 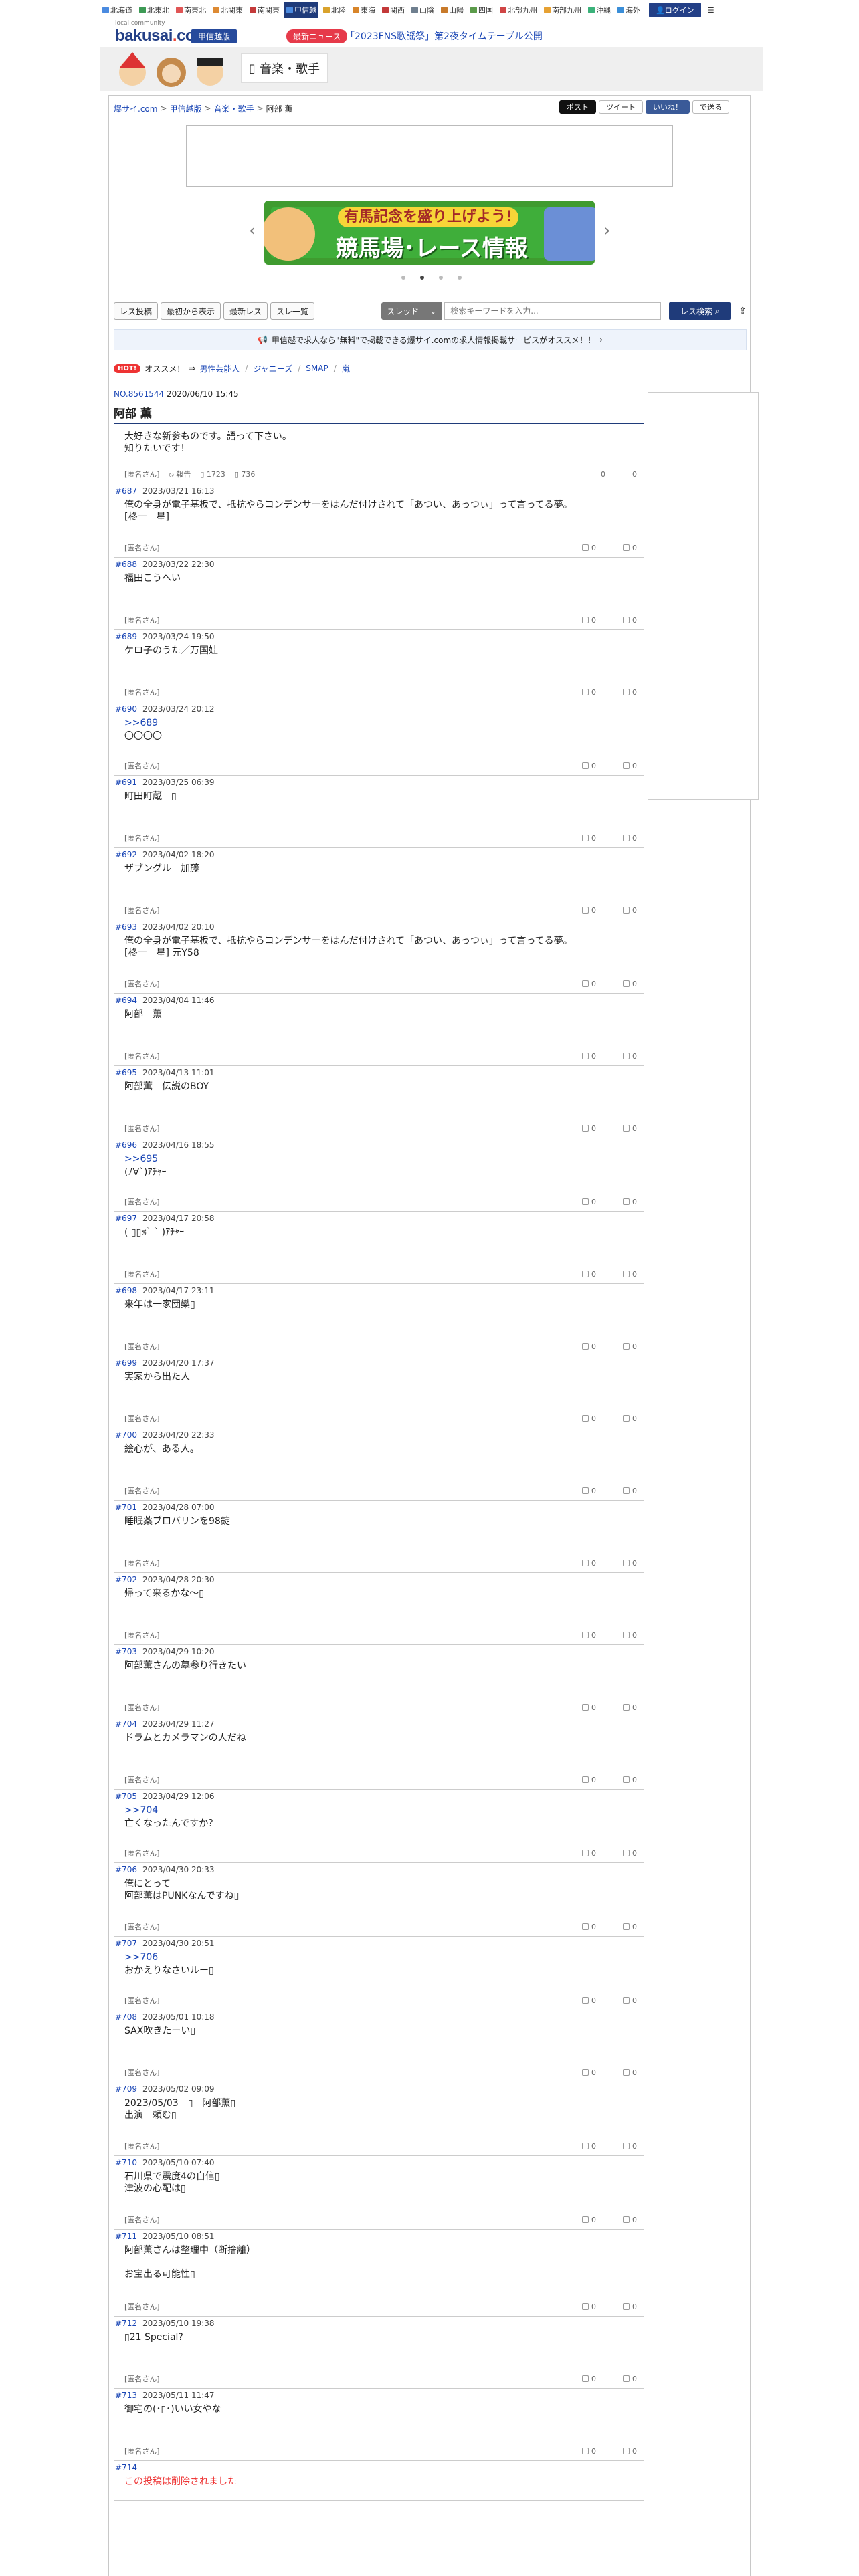 I want to click on report-link: ⦸ 報告, so click(x=180, y=474).